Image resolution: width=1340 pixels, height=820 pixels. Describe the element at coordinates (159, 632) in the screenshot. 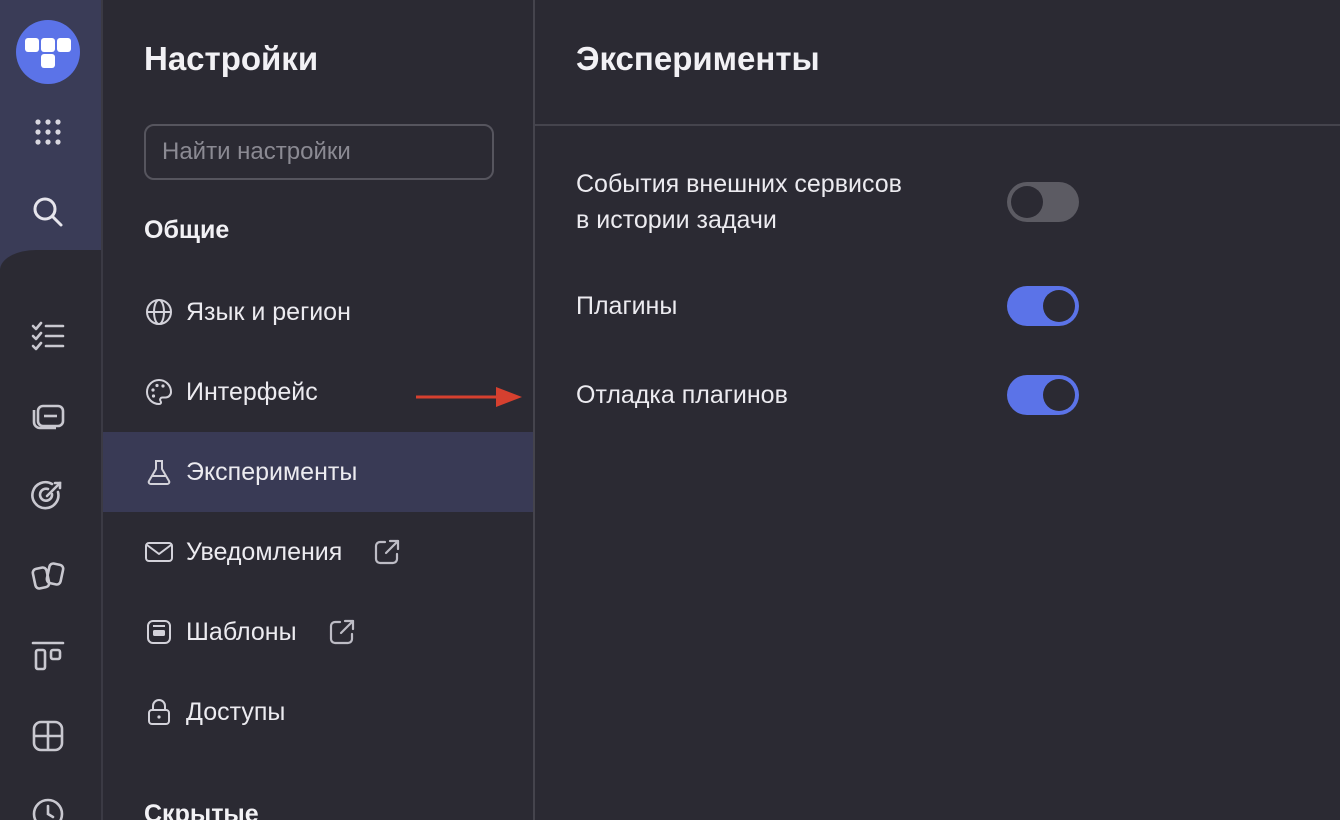

I see `template-icon` at that location.